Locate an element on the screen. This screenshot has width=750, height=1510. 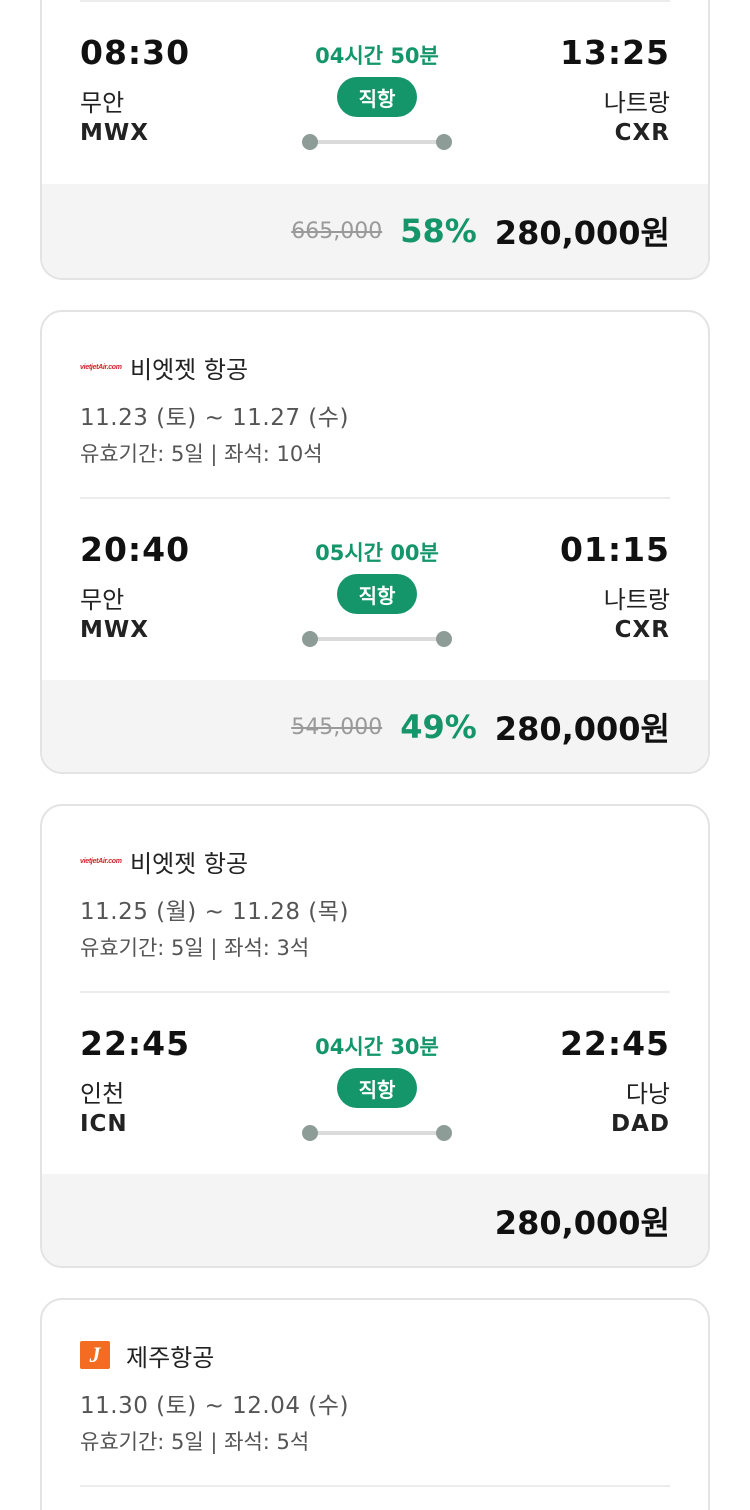
arrival-time: 01:15 is located at coordinates (614, 549).